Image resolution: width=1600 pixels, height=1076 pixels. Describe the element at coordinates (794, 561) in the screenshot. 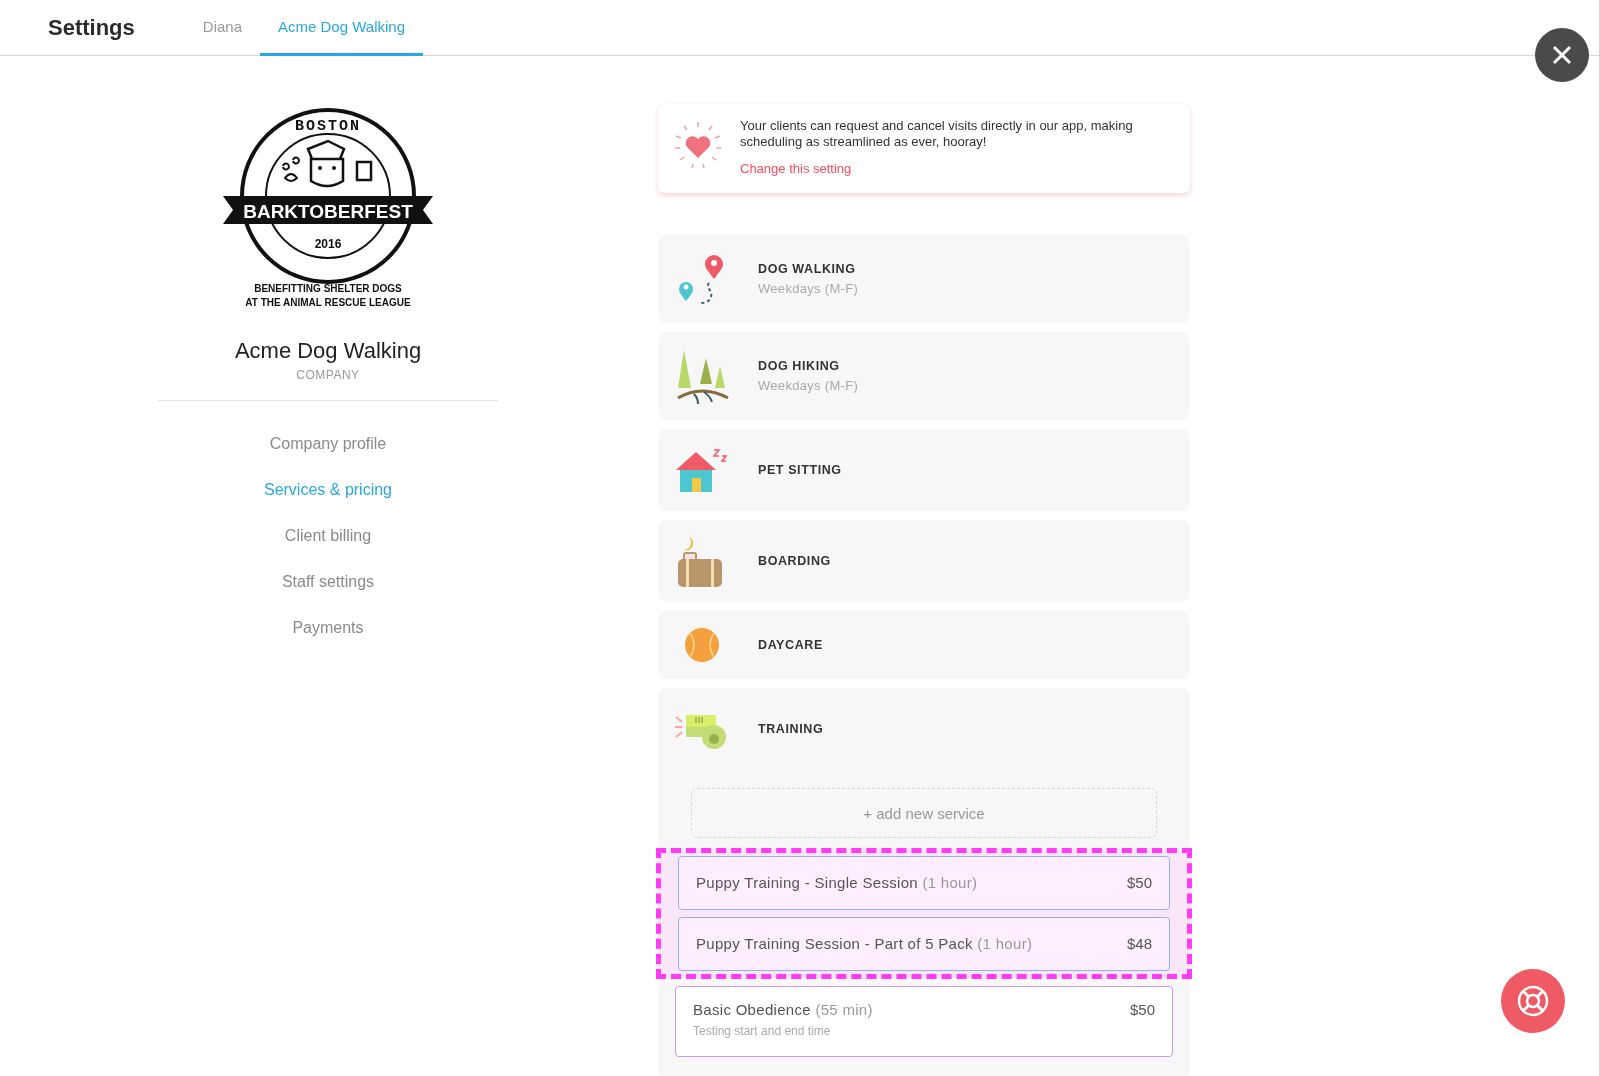

I see `service-name: BOARDING` at that location.